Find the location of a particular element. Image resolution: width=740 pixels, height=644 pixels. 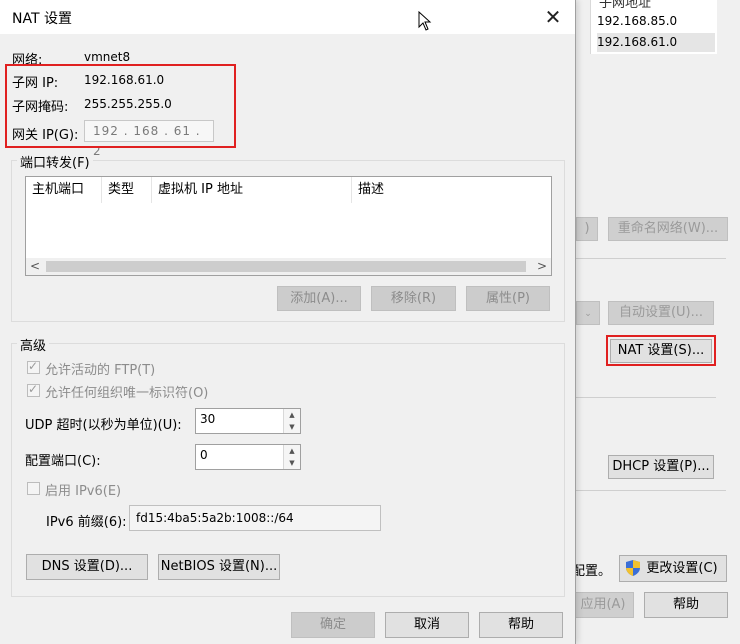

apply-button: 应用(A) is located at coordinates (603, 605).